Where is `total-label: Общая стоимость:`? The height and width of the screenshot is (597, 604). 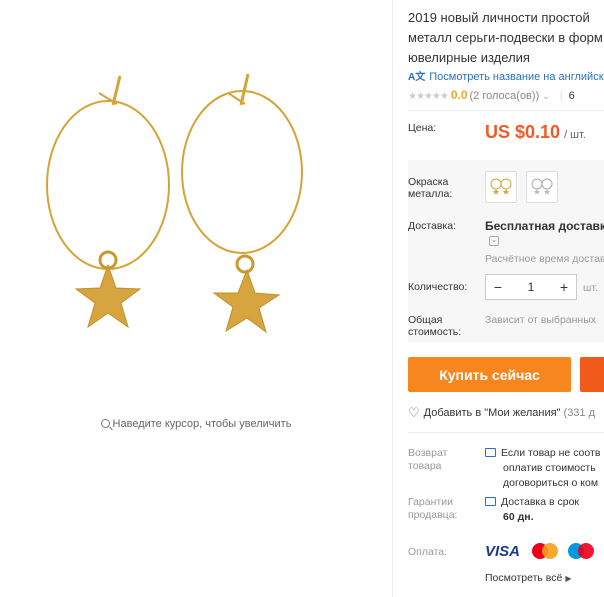 total-label: Общая стоимость: is located at coordinates (435, 326).